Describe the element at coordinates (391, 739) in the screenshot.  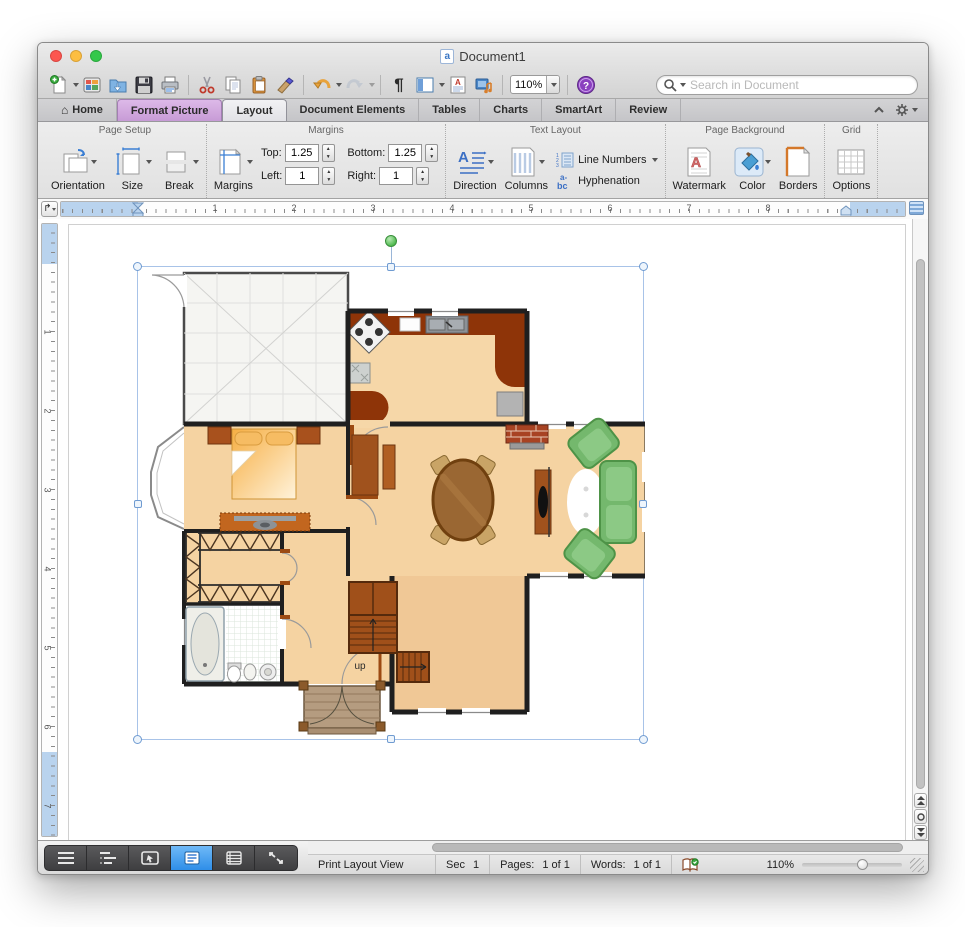
I see `resize-handle-s` at that location.